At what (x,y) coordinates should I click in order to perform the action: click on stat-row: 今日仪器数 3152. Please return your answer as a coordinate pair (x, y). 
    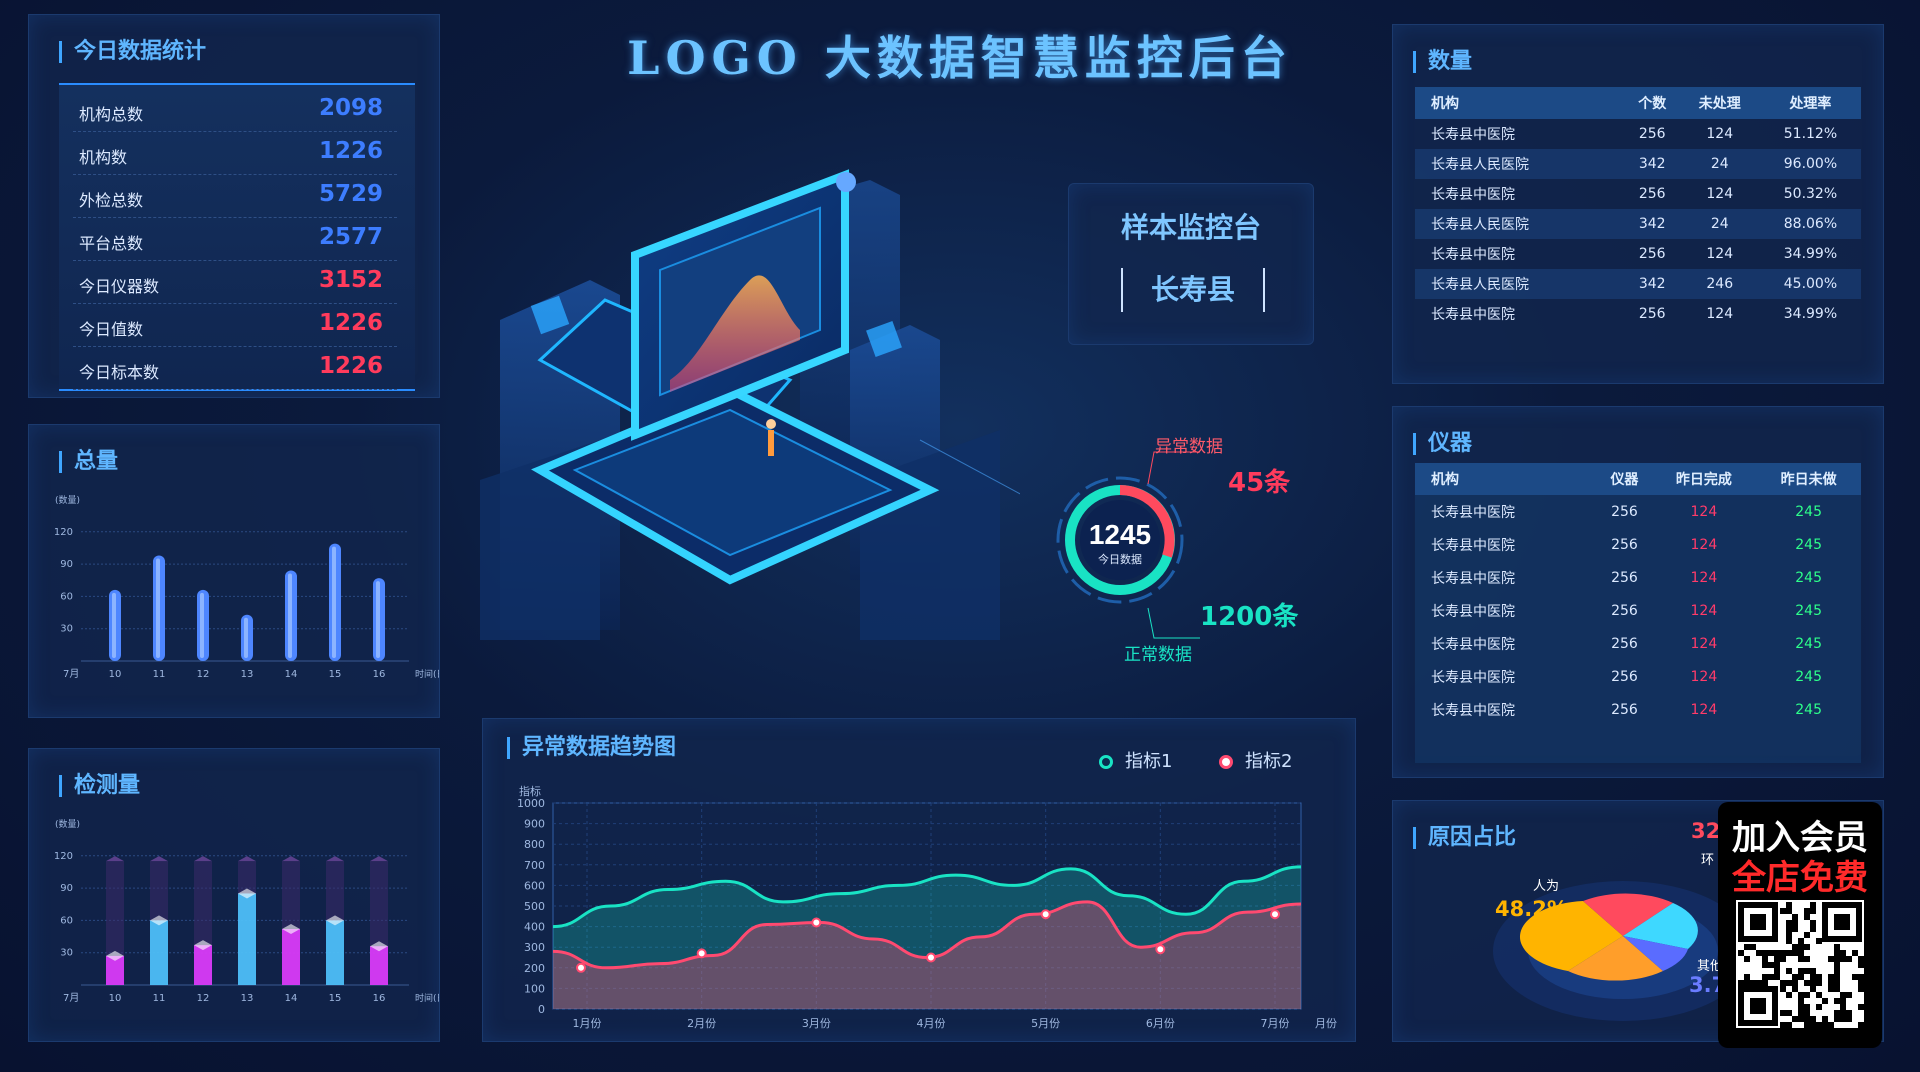
    Looking at the image, I should click on (235, 282).